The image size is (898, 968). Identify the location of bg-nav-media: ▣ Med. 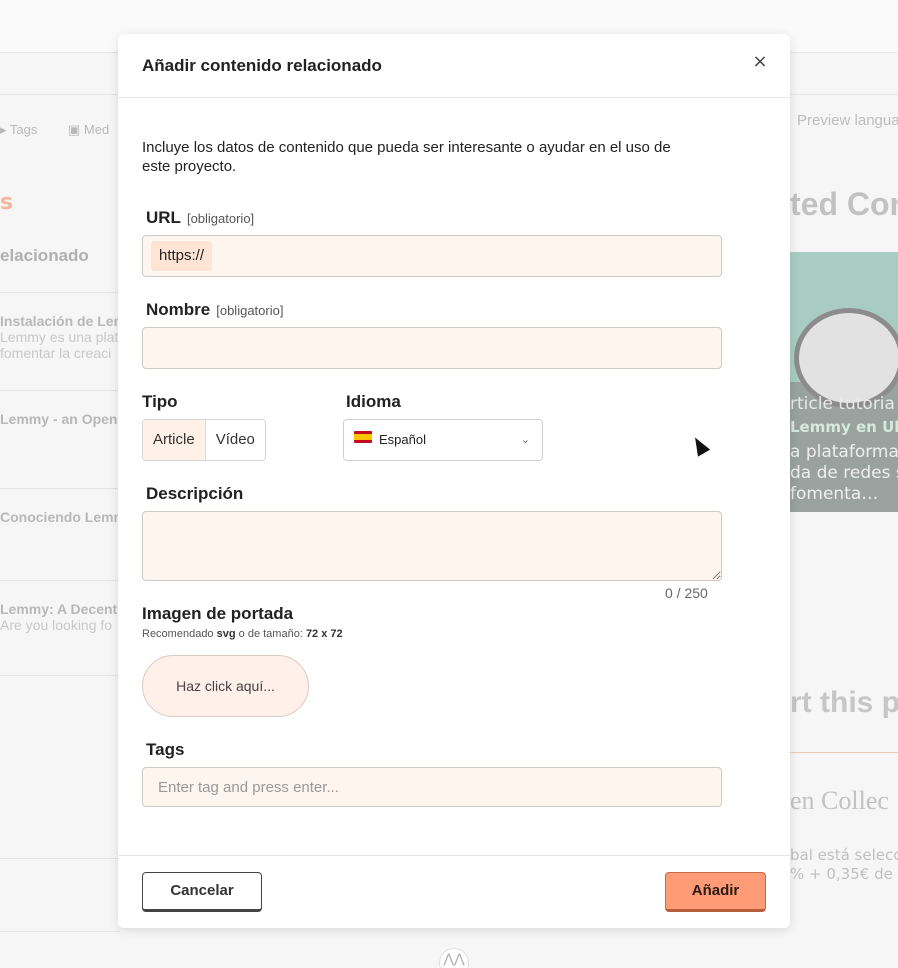
(89, 129).